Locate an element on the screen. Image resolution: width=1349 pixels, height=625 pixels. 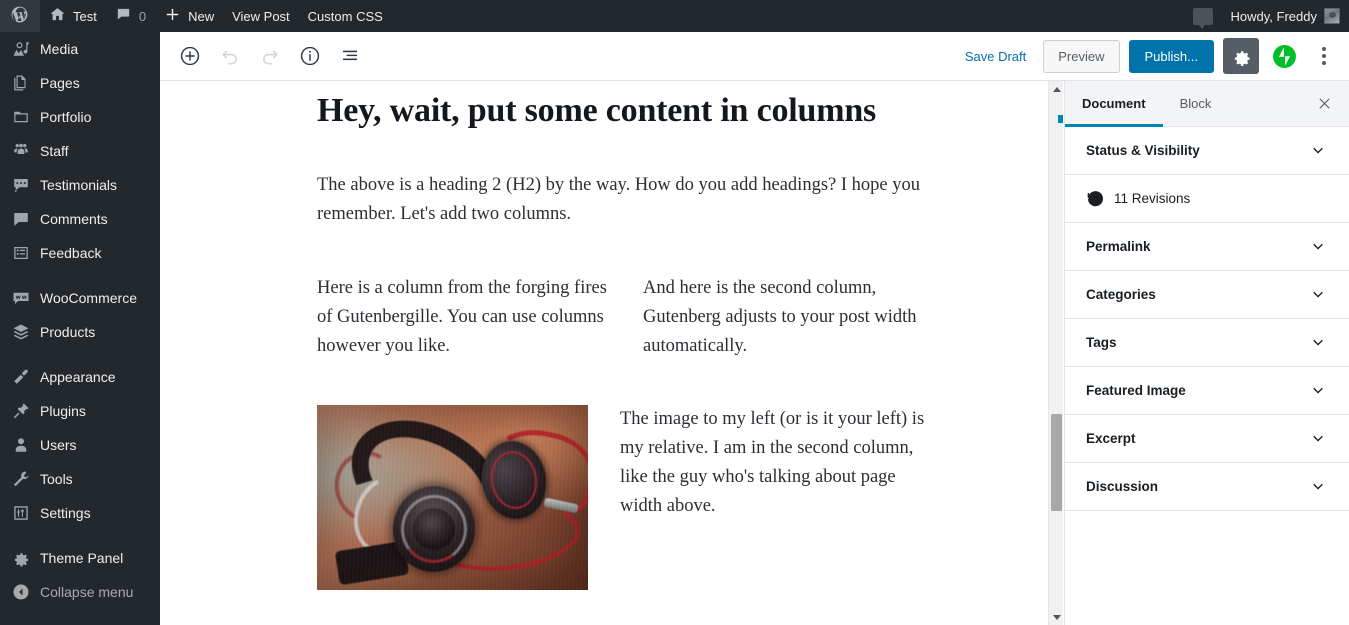
panel-discussion: Discussion is located at coordinates (1207, 487).